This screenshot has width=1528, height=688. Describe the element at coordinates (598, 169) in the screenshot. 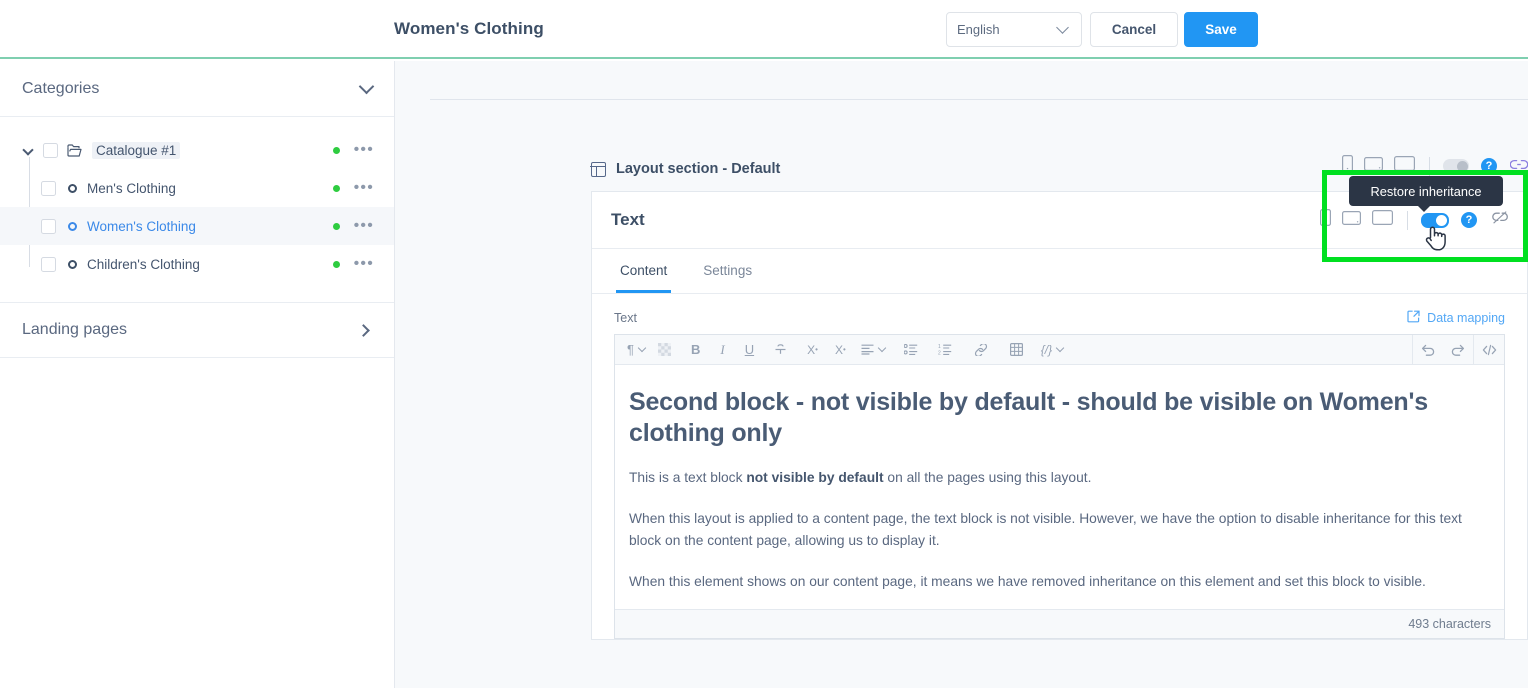

I see `layout-columns-icon` at that location.